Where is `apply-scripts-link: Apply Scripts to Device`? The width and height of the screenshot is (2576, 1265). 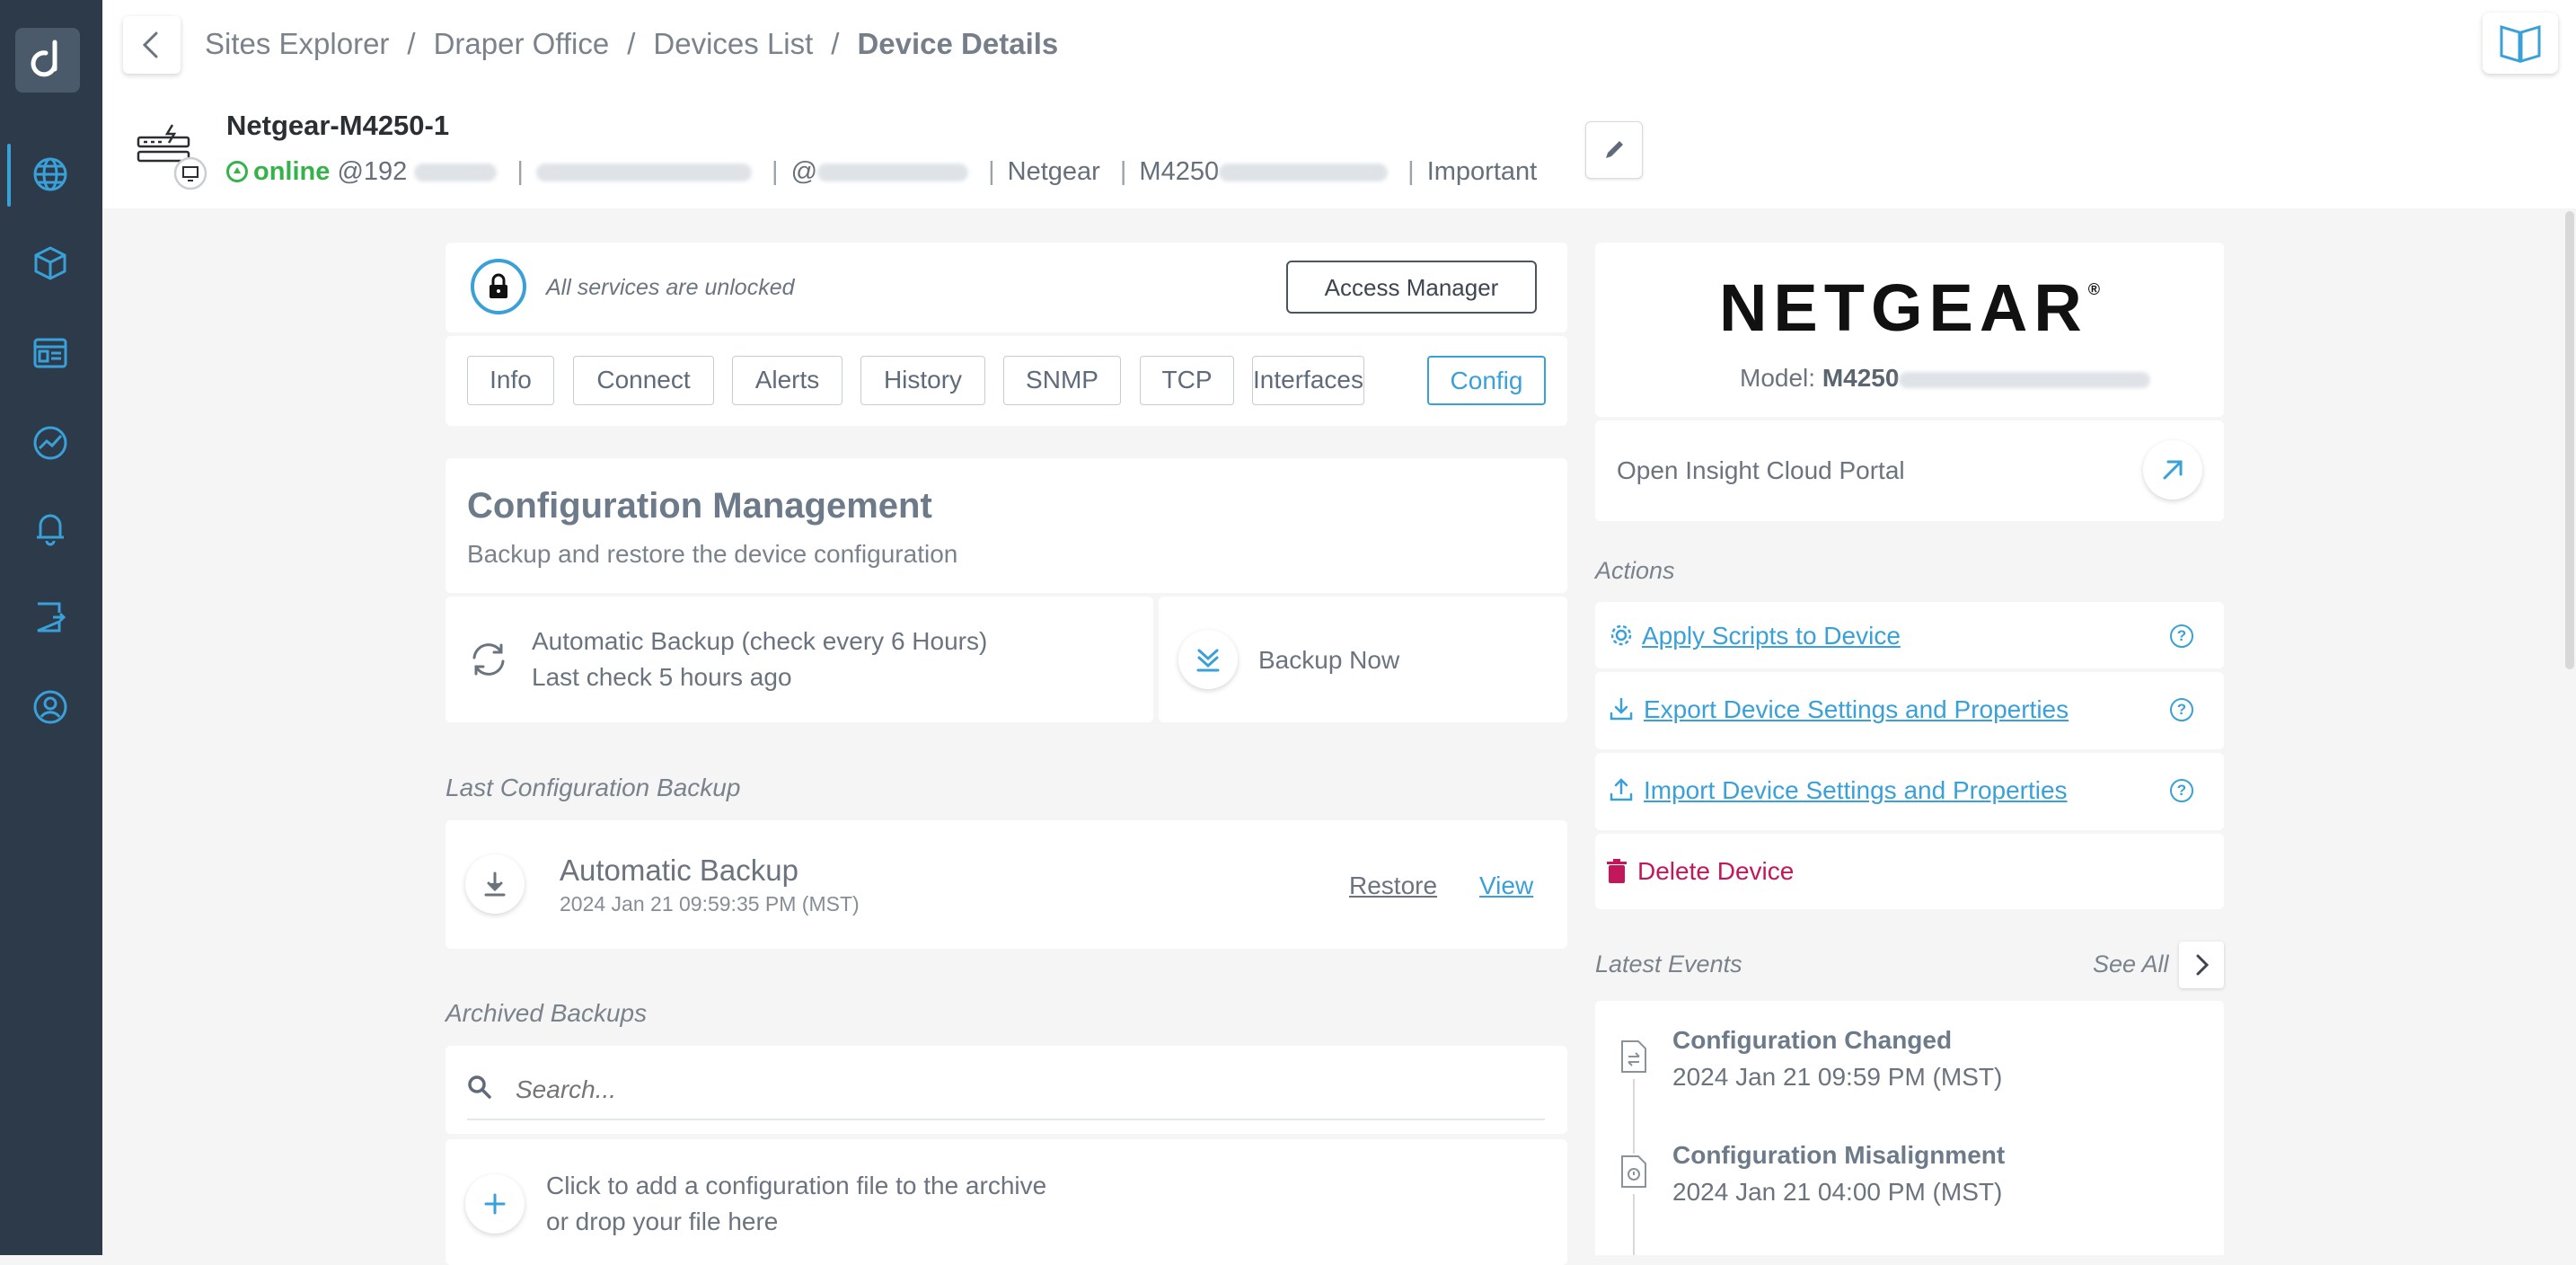 apply-scripts-link: Apply Scripts to Device is located at coordinates (1771, 636).